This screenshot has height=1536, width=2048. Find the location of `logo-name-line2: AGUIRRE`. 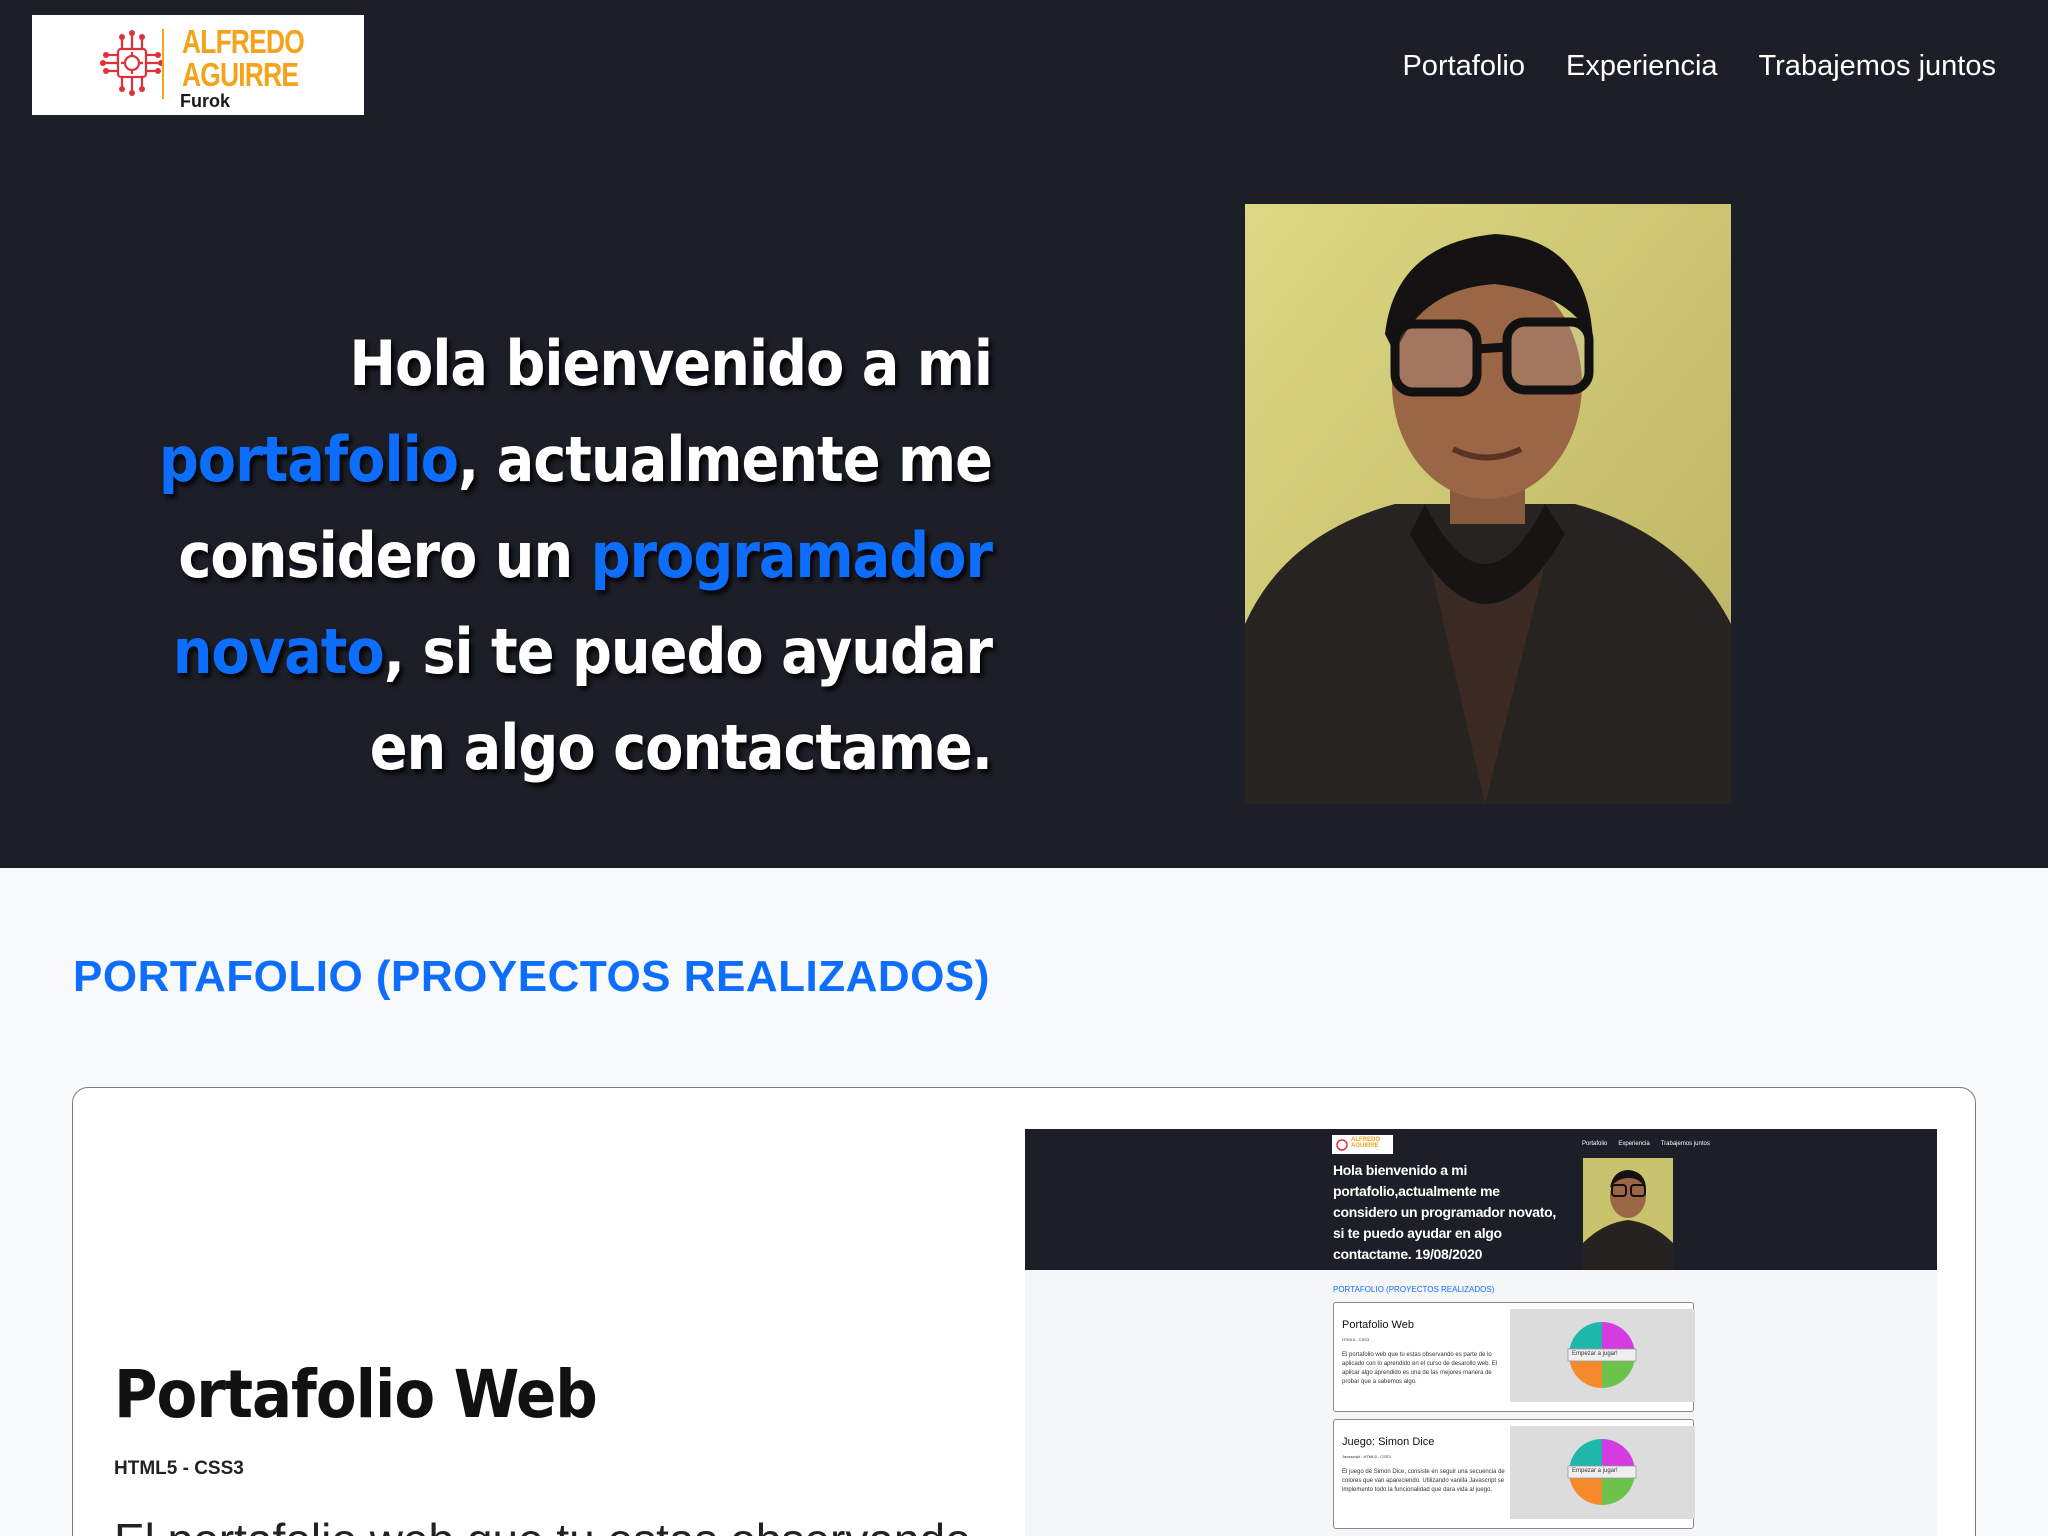

logo-name-line2: AGUIRRE is located at coordinates (240, 74).